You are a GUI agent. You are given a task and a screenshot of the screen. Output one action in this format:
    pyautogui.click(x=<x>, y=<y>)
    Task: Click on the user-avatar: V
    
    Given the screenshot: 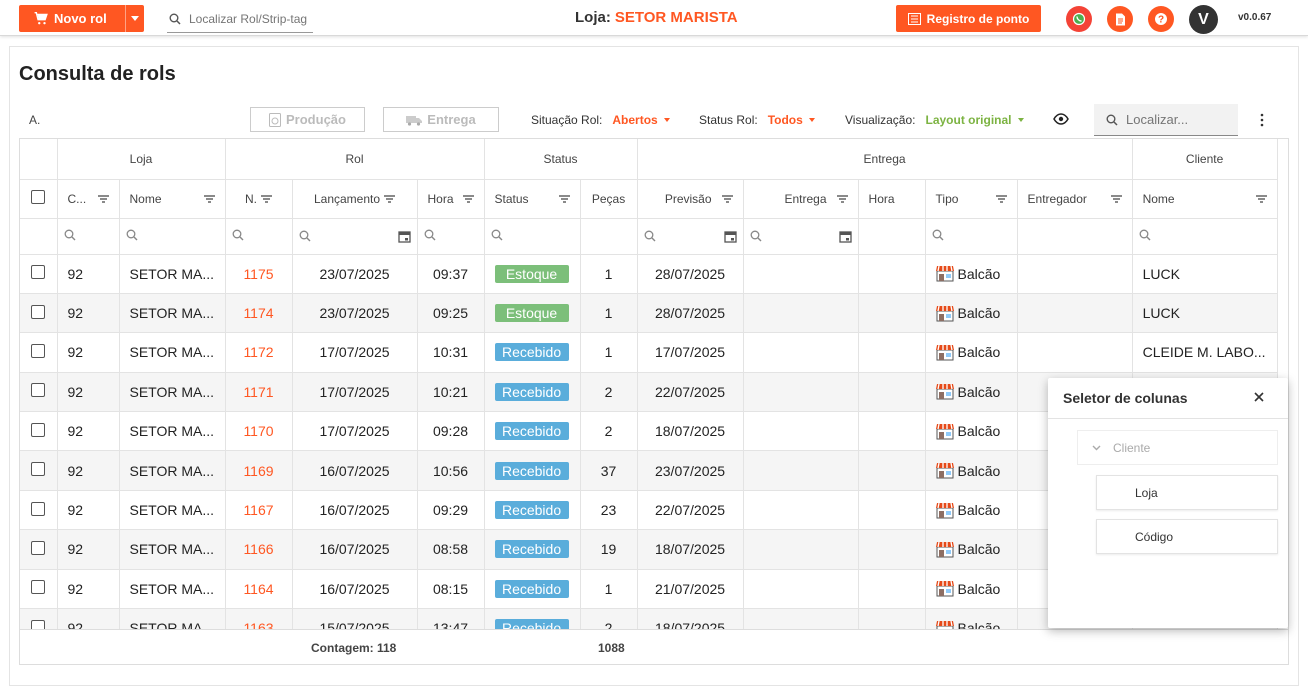 What is the action you would take?
    pyautogui.click(x=1203, y=19)
    